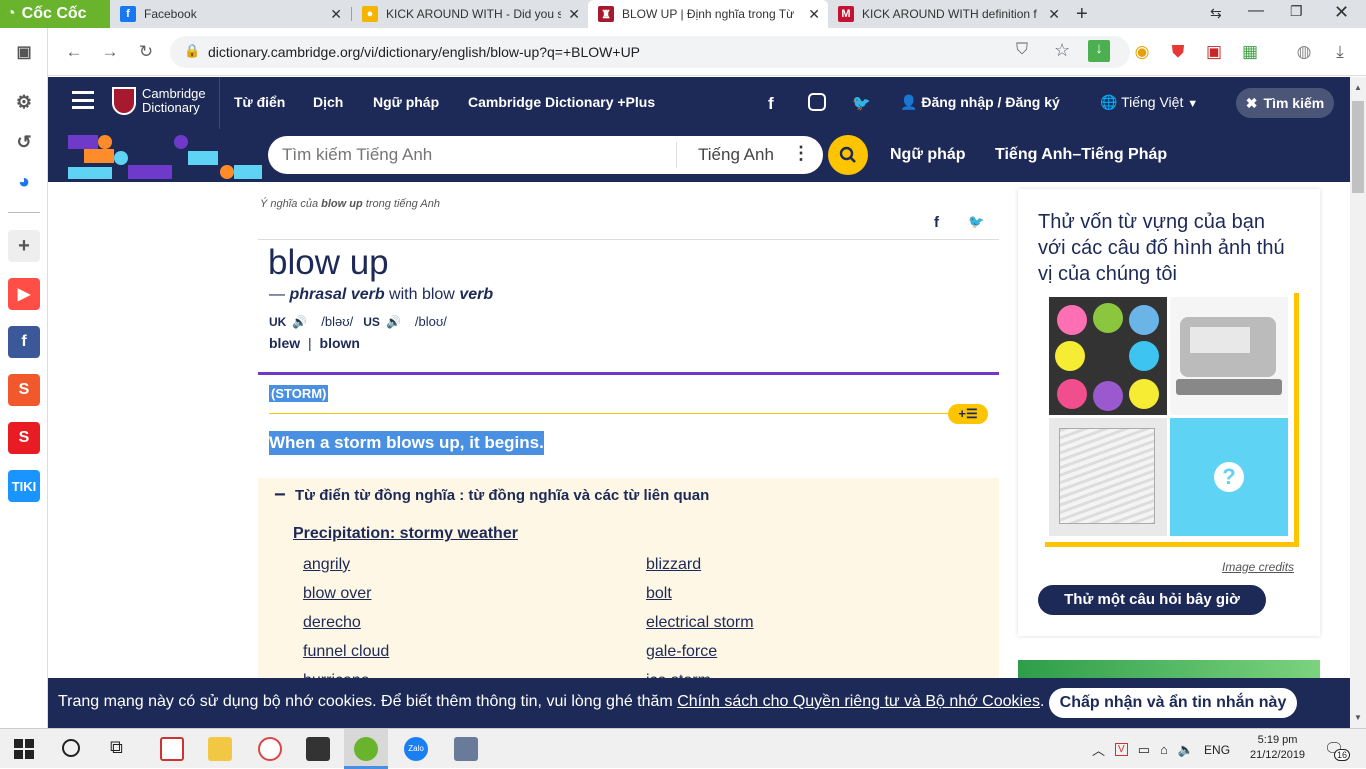 Image resolution: width=1366 pixels, height=769 pixels. What do you see at coordinates (1340, 52) in the screenshot?
I see `download-icon: ⤓` at bounding box center [1340, 52].